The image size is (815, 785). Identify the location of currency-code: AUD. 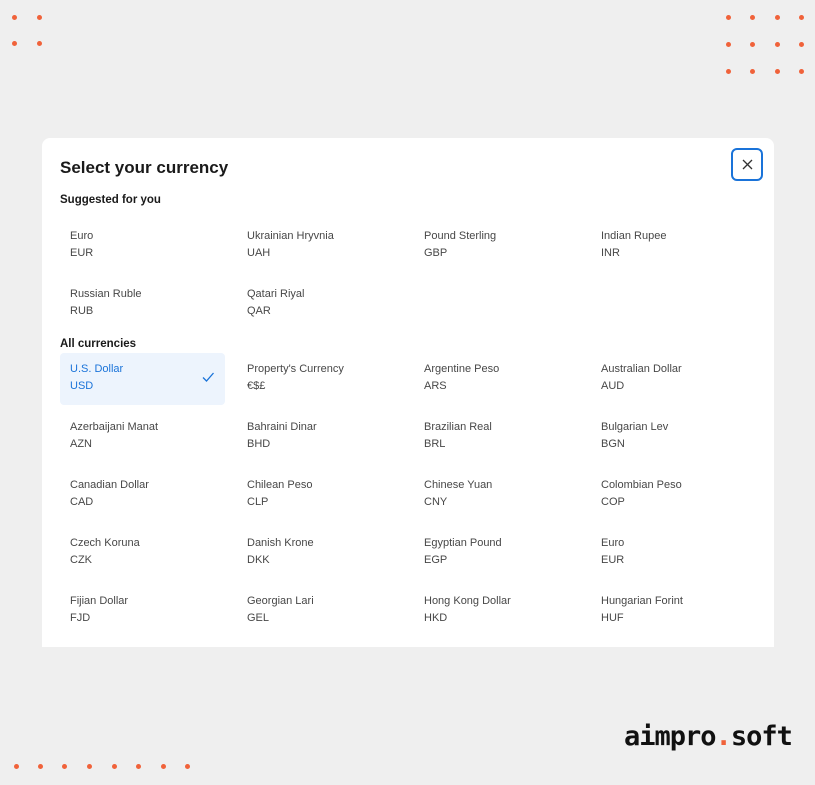
(613, 386).